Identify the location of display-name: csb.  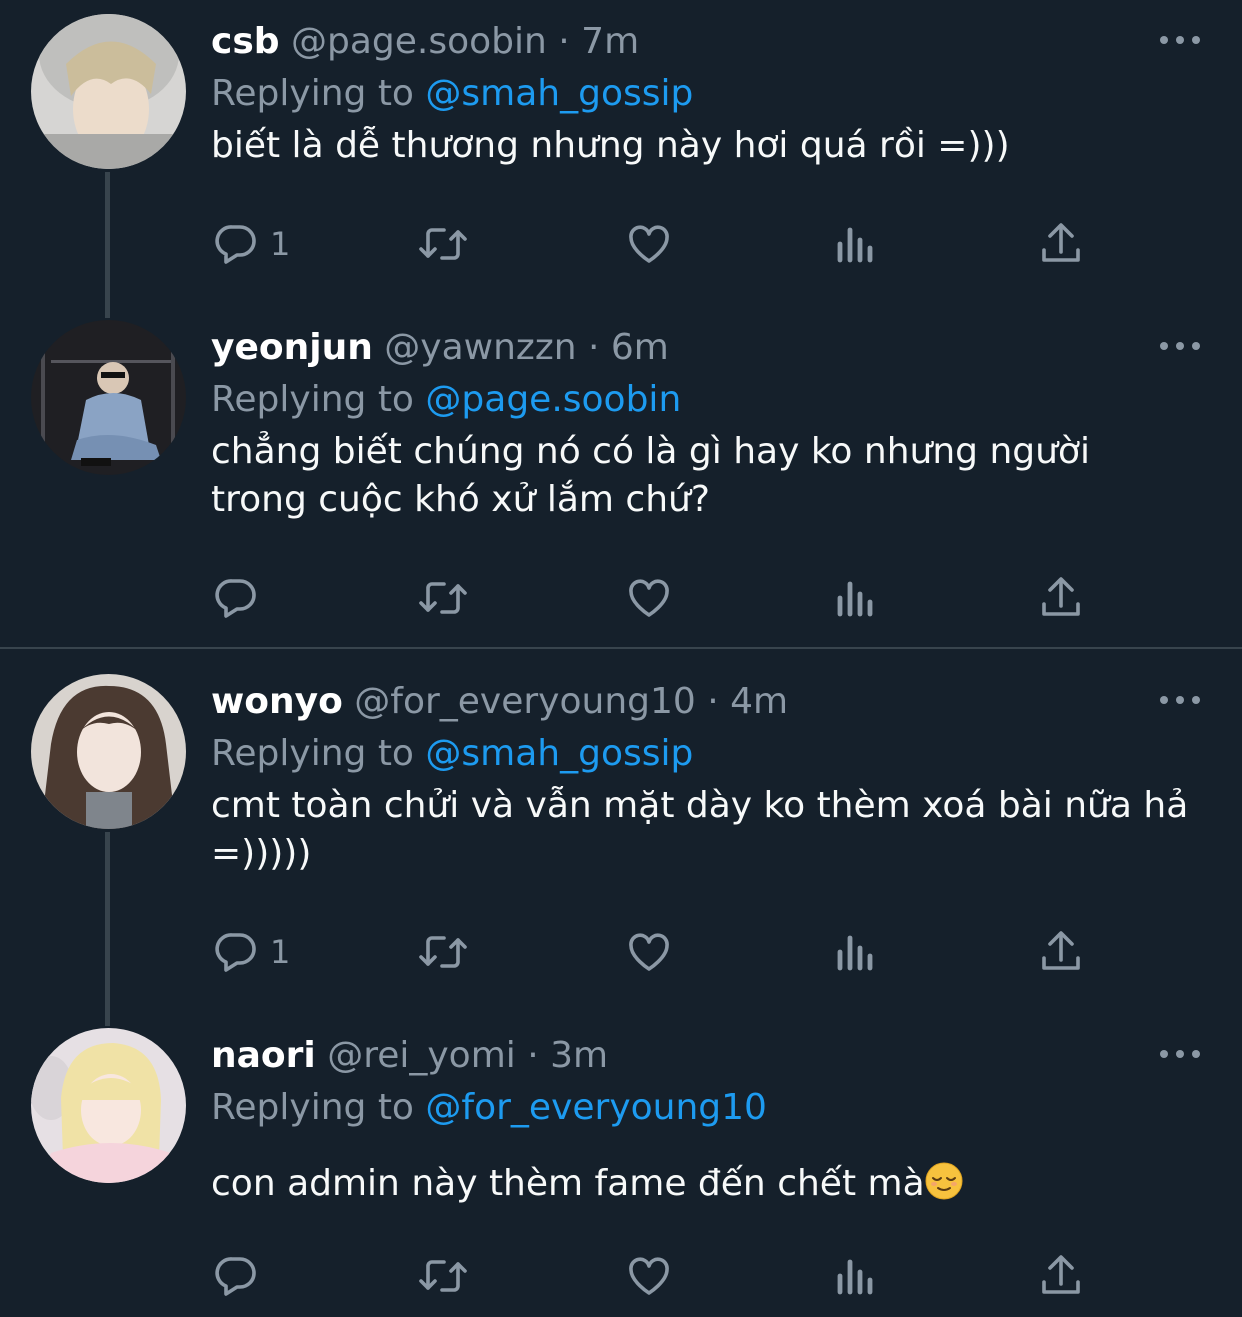
(245, 41).